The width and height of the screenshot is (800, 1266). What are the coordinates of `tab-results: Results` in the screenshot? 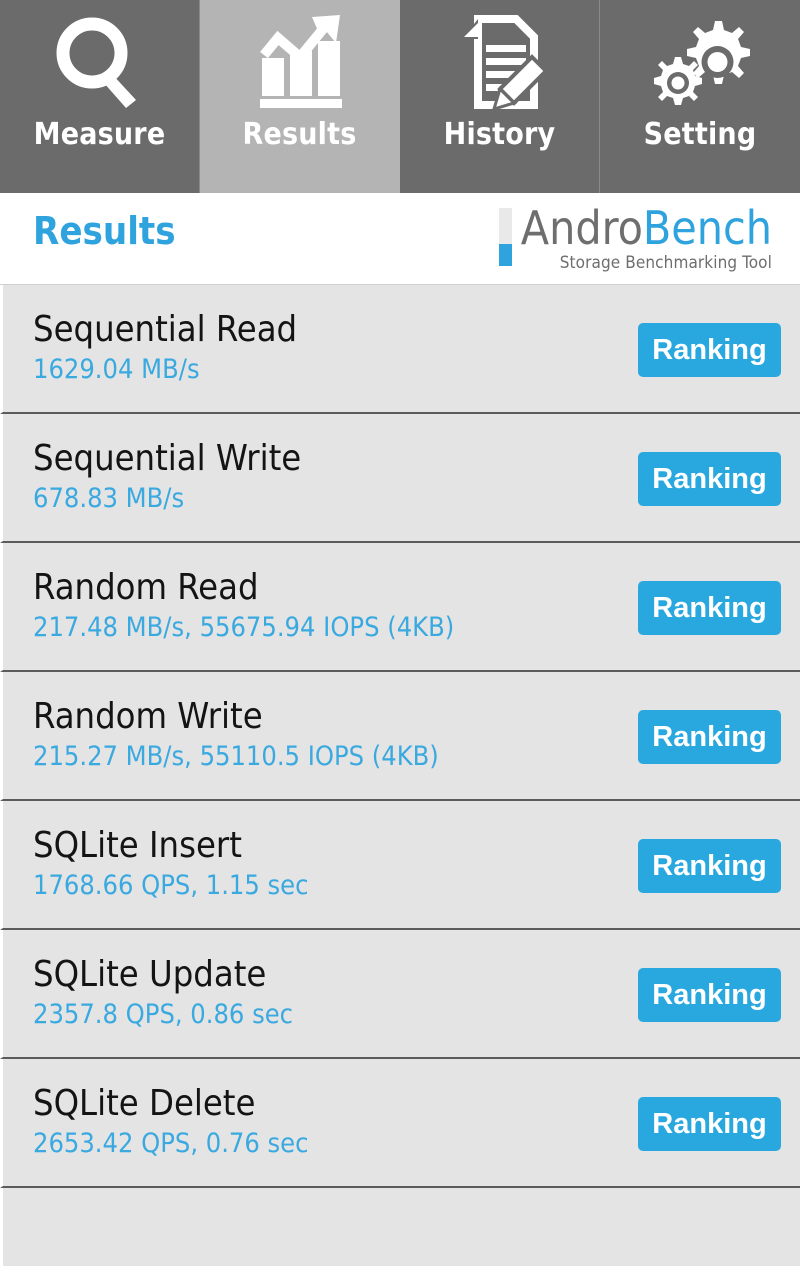 It's located at (300, 96).